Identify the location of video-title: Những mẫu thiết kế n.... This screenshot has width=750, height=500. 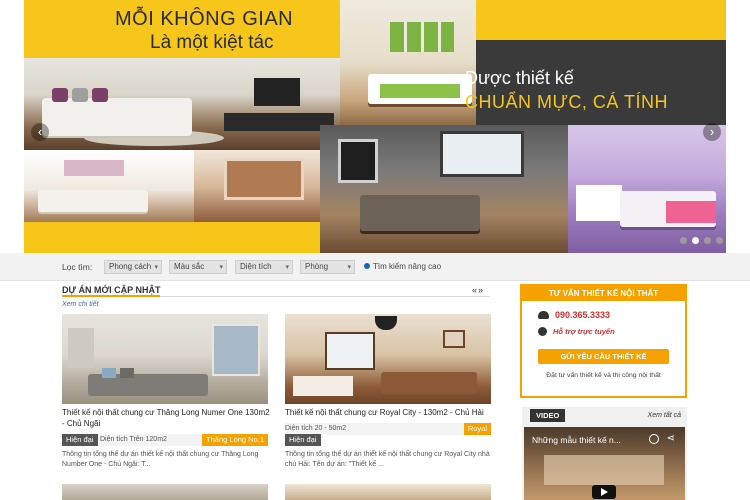
(576, 440).